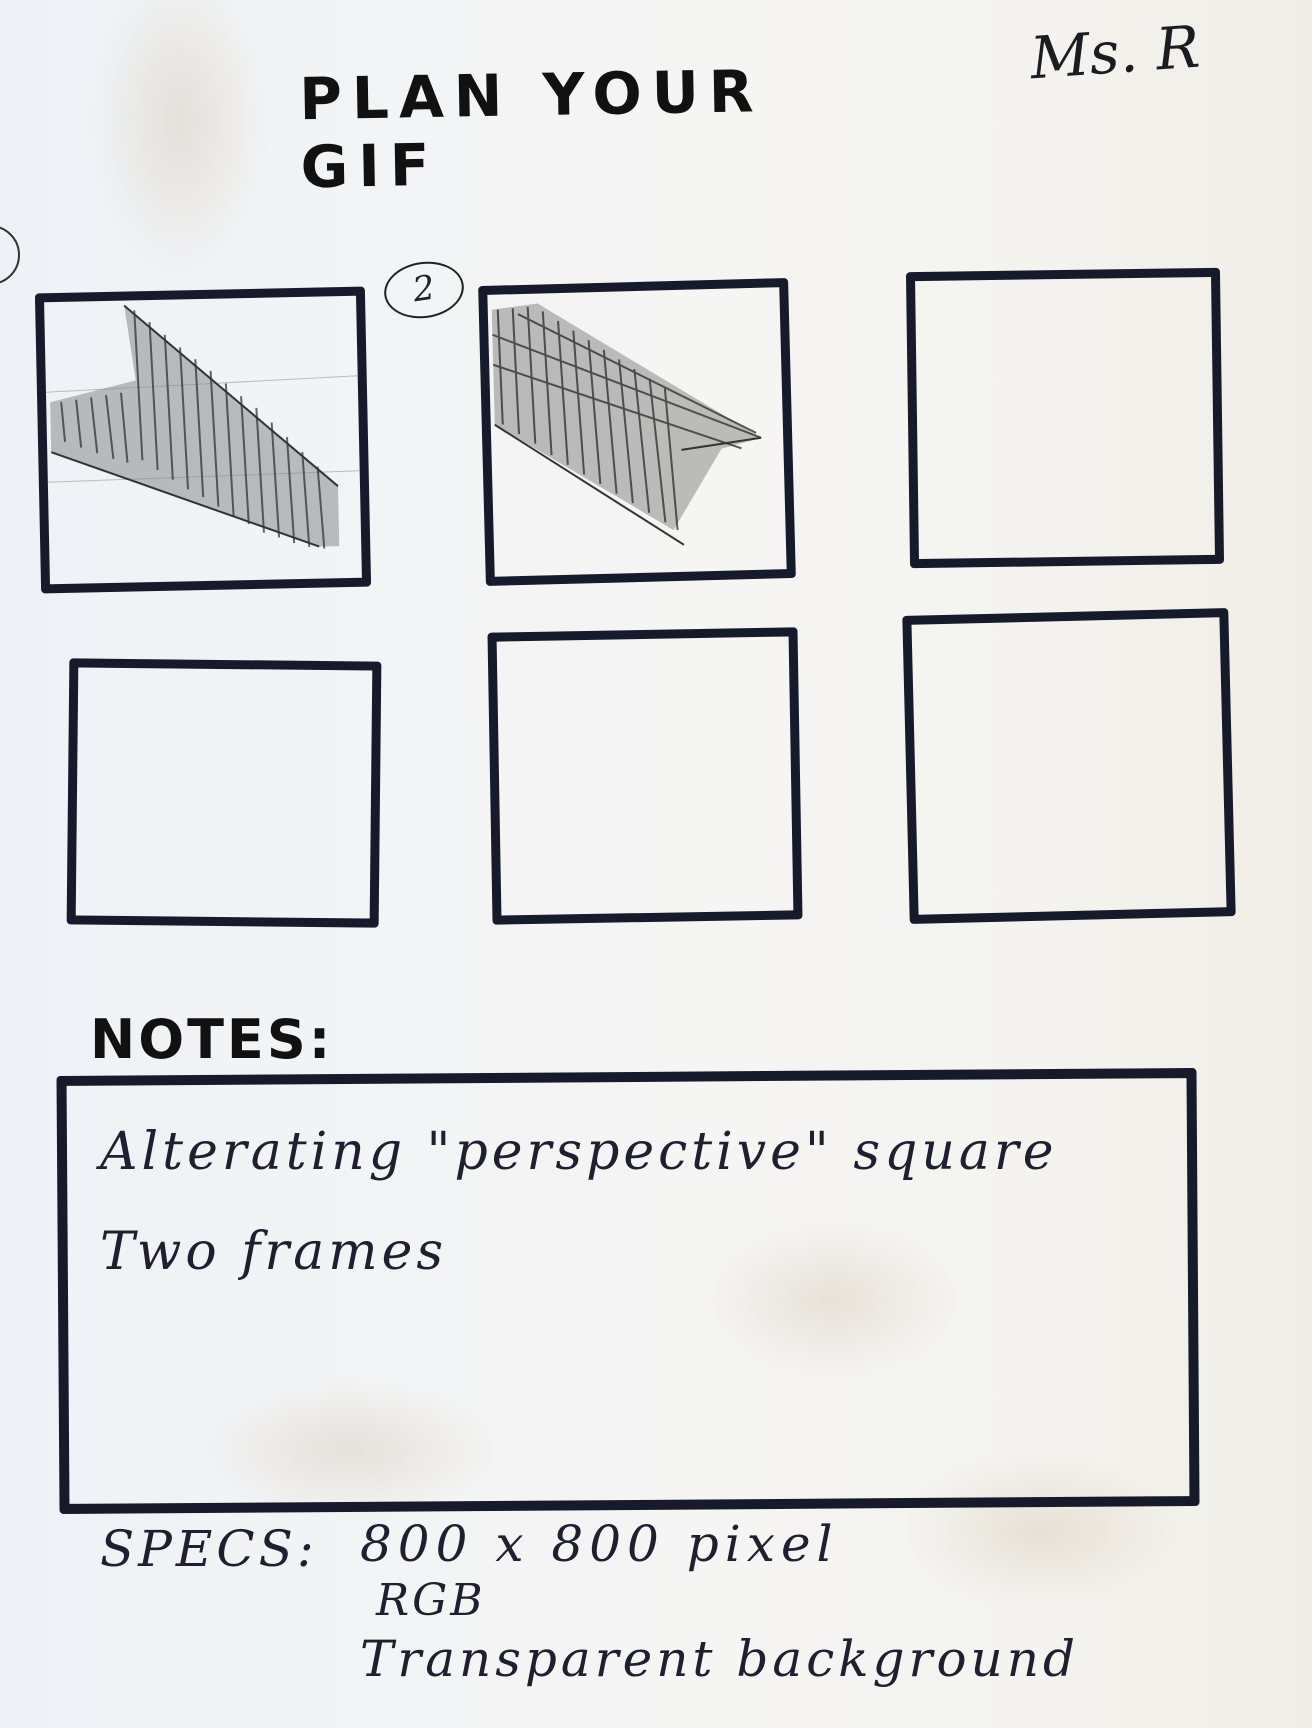  Describe the element at coordinates (209, 1549) in the screenshot. I see `specs-label: SPECS:` at that location.